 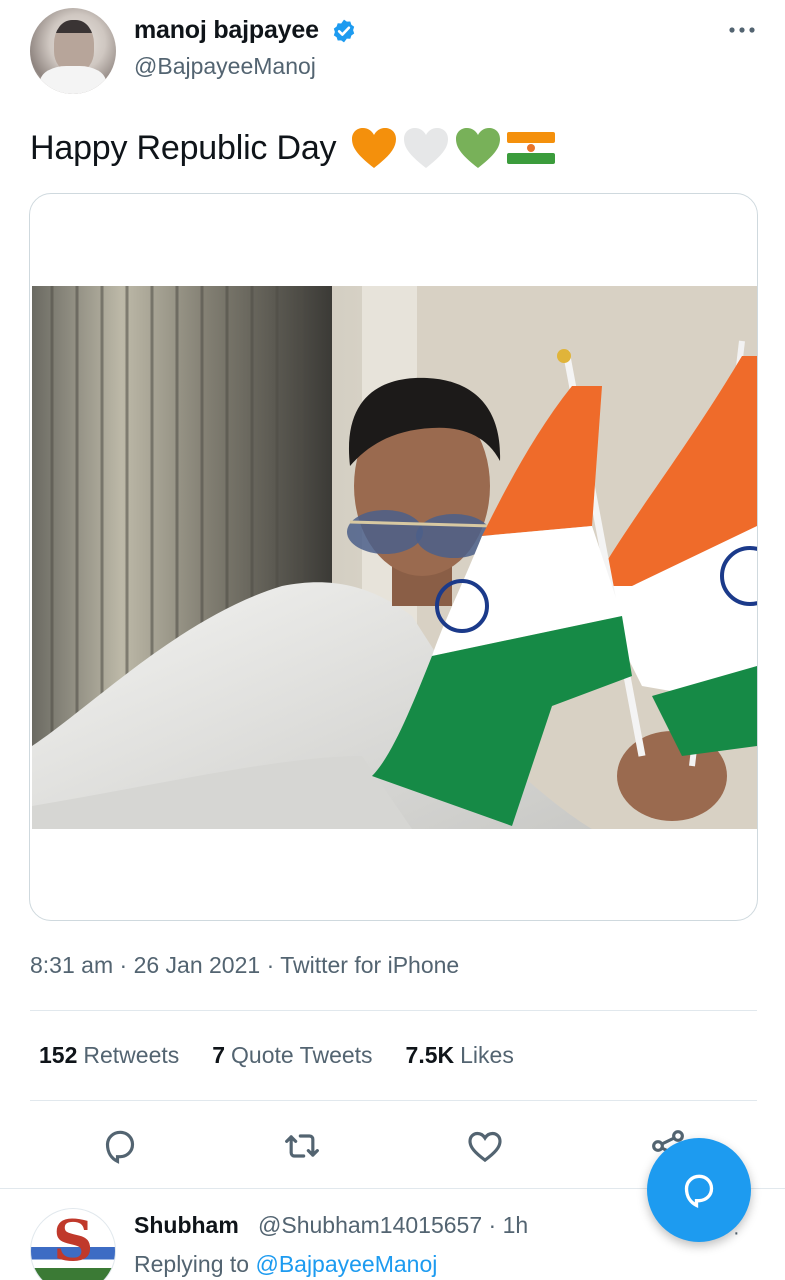 I want to click on tweet-header: manoj bajpayee @BajpayeeManoj, so click(x=392, y=55).